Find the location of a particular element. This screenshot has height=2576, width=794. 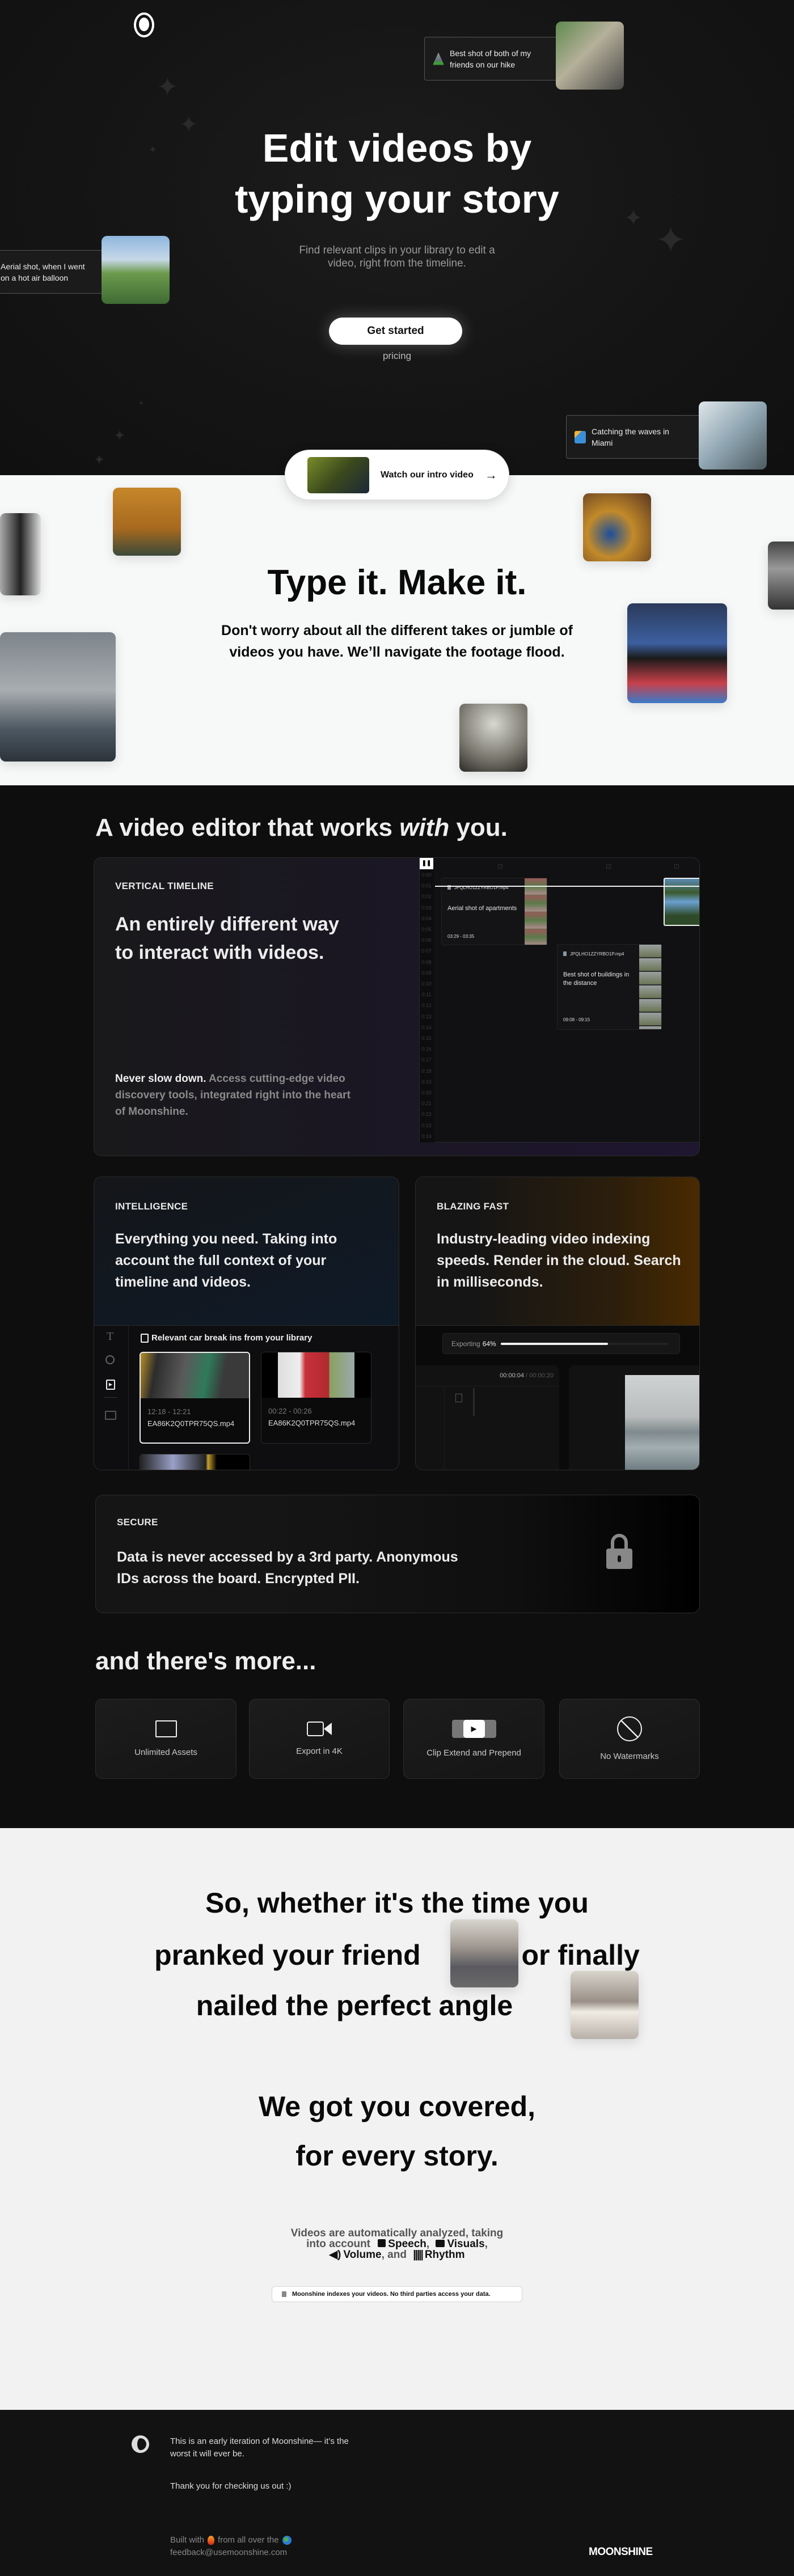

features-heading: A video editor that works with you. is located at coordinates (301, 828).